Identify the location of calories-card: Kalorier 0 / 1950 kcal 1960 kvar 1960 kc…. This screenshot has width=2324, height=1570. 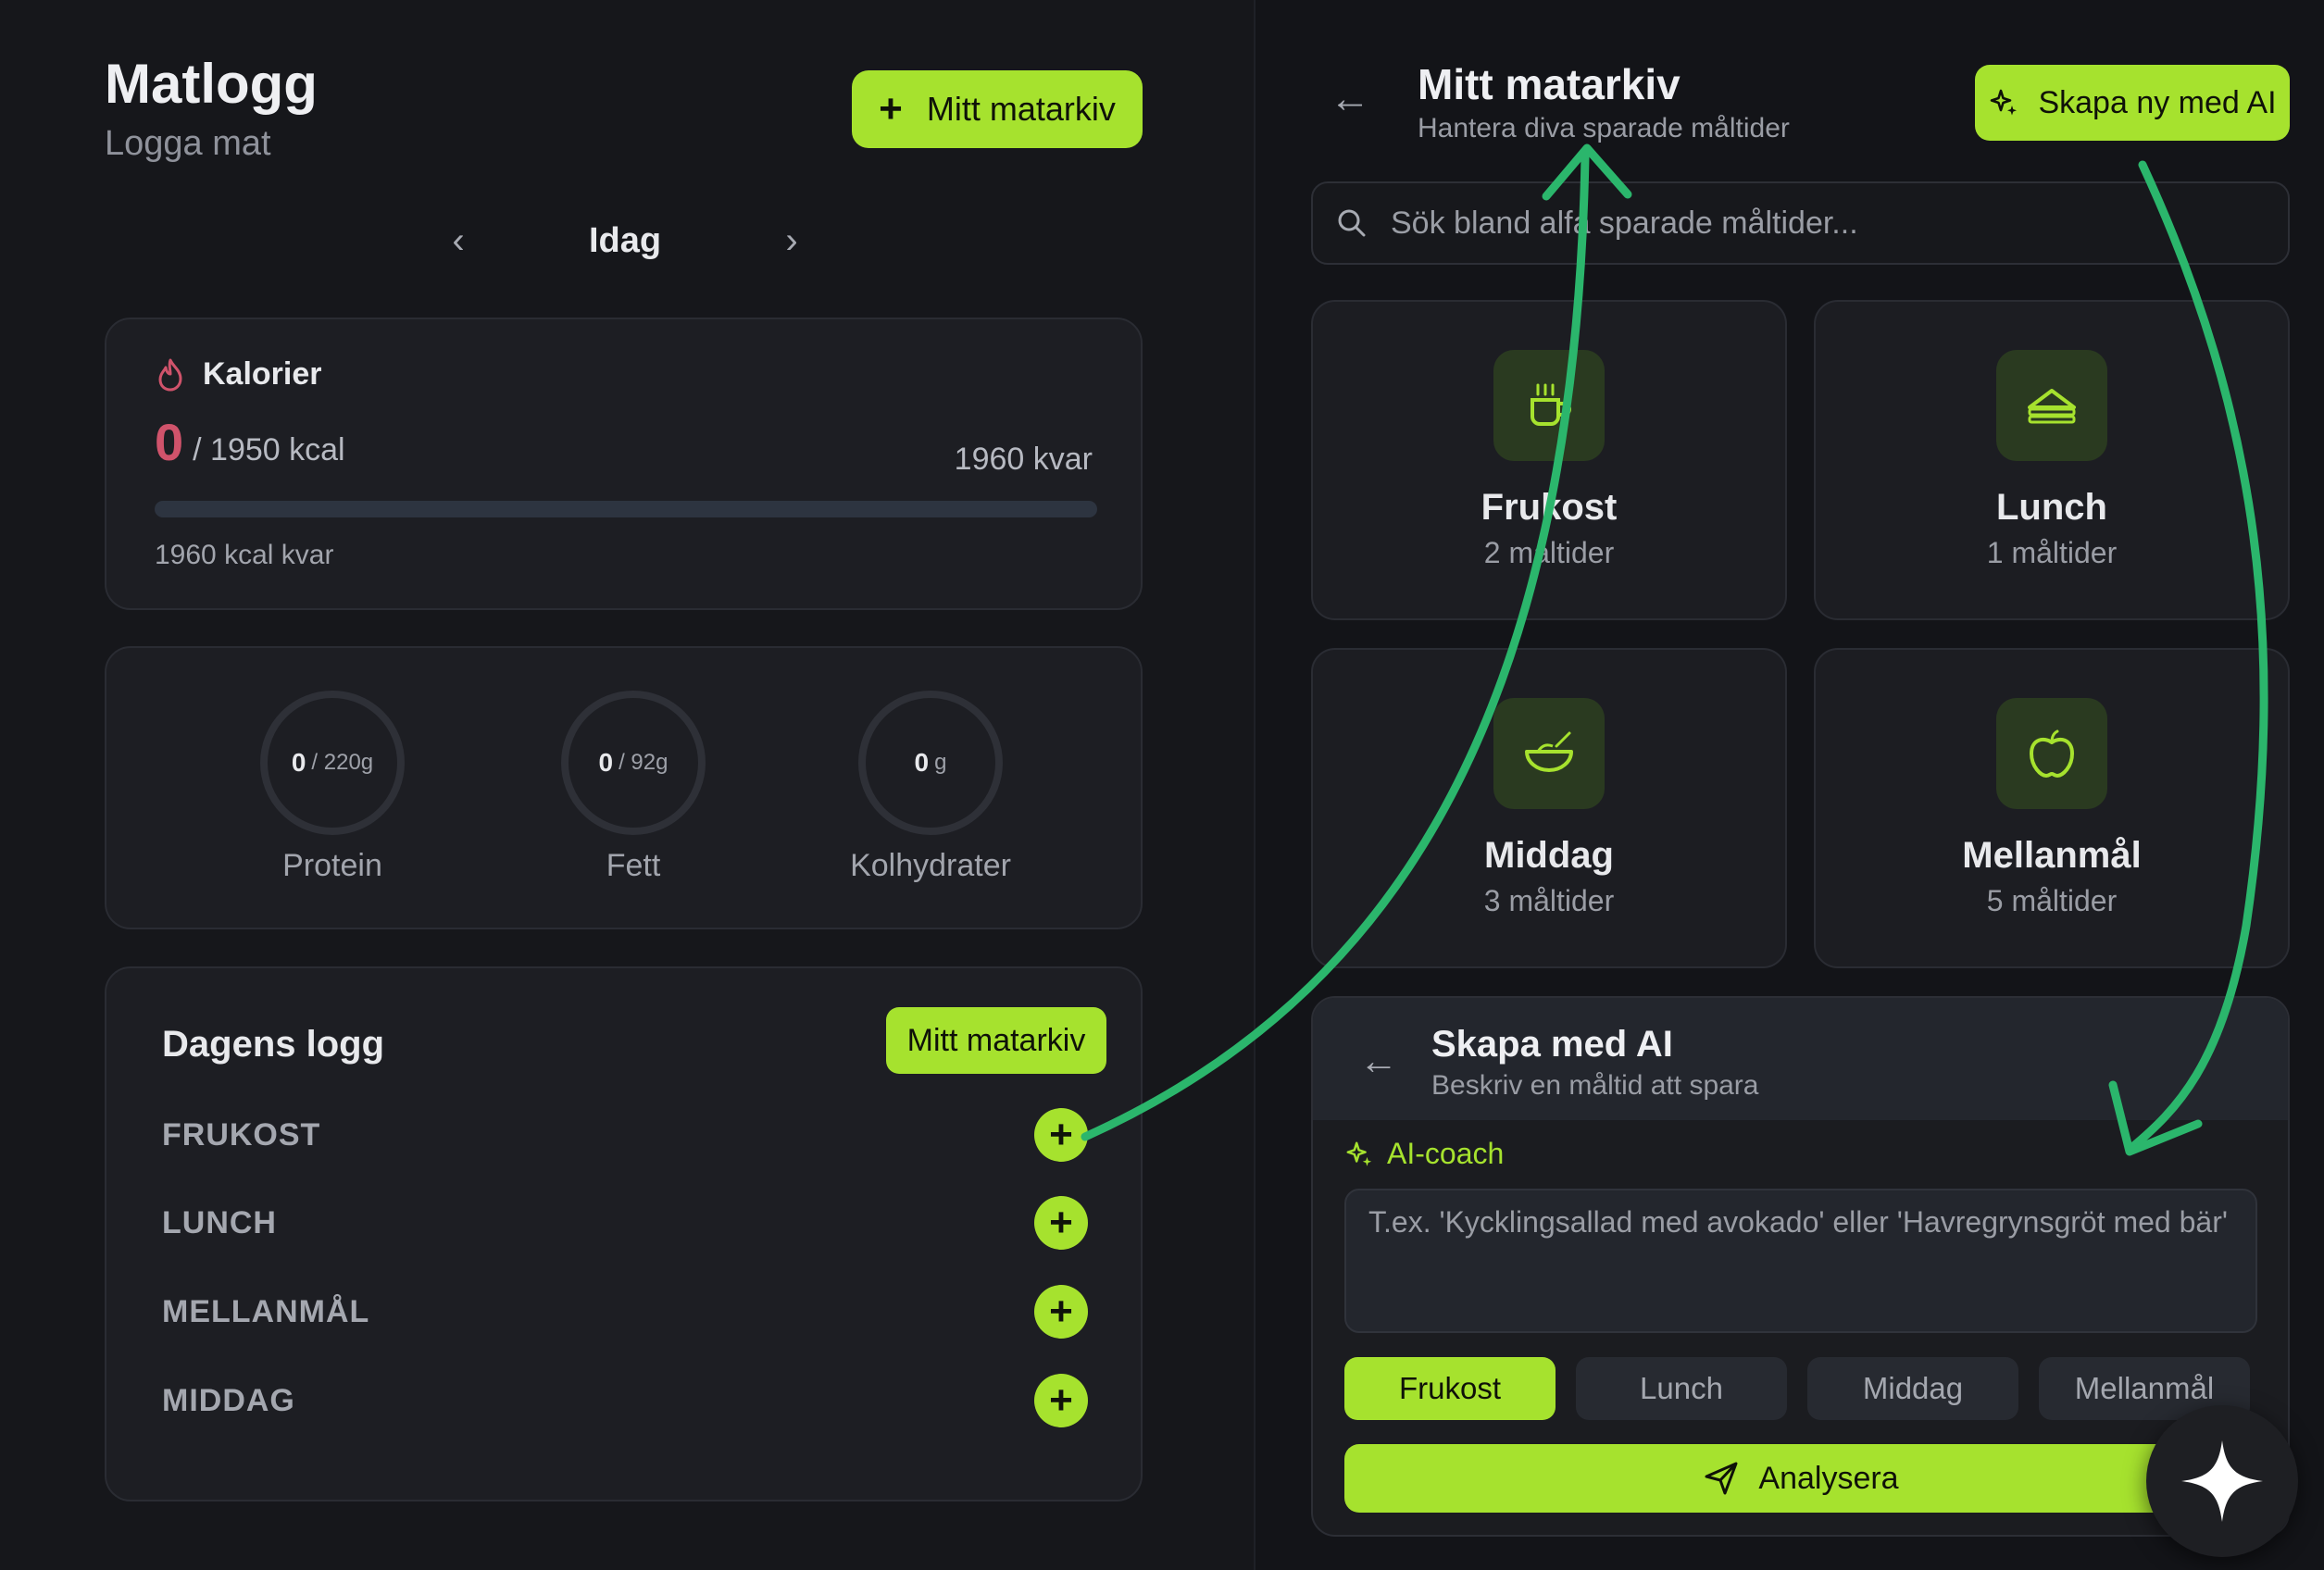
(624, 464).